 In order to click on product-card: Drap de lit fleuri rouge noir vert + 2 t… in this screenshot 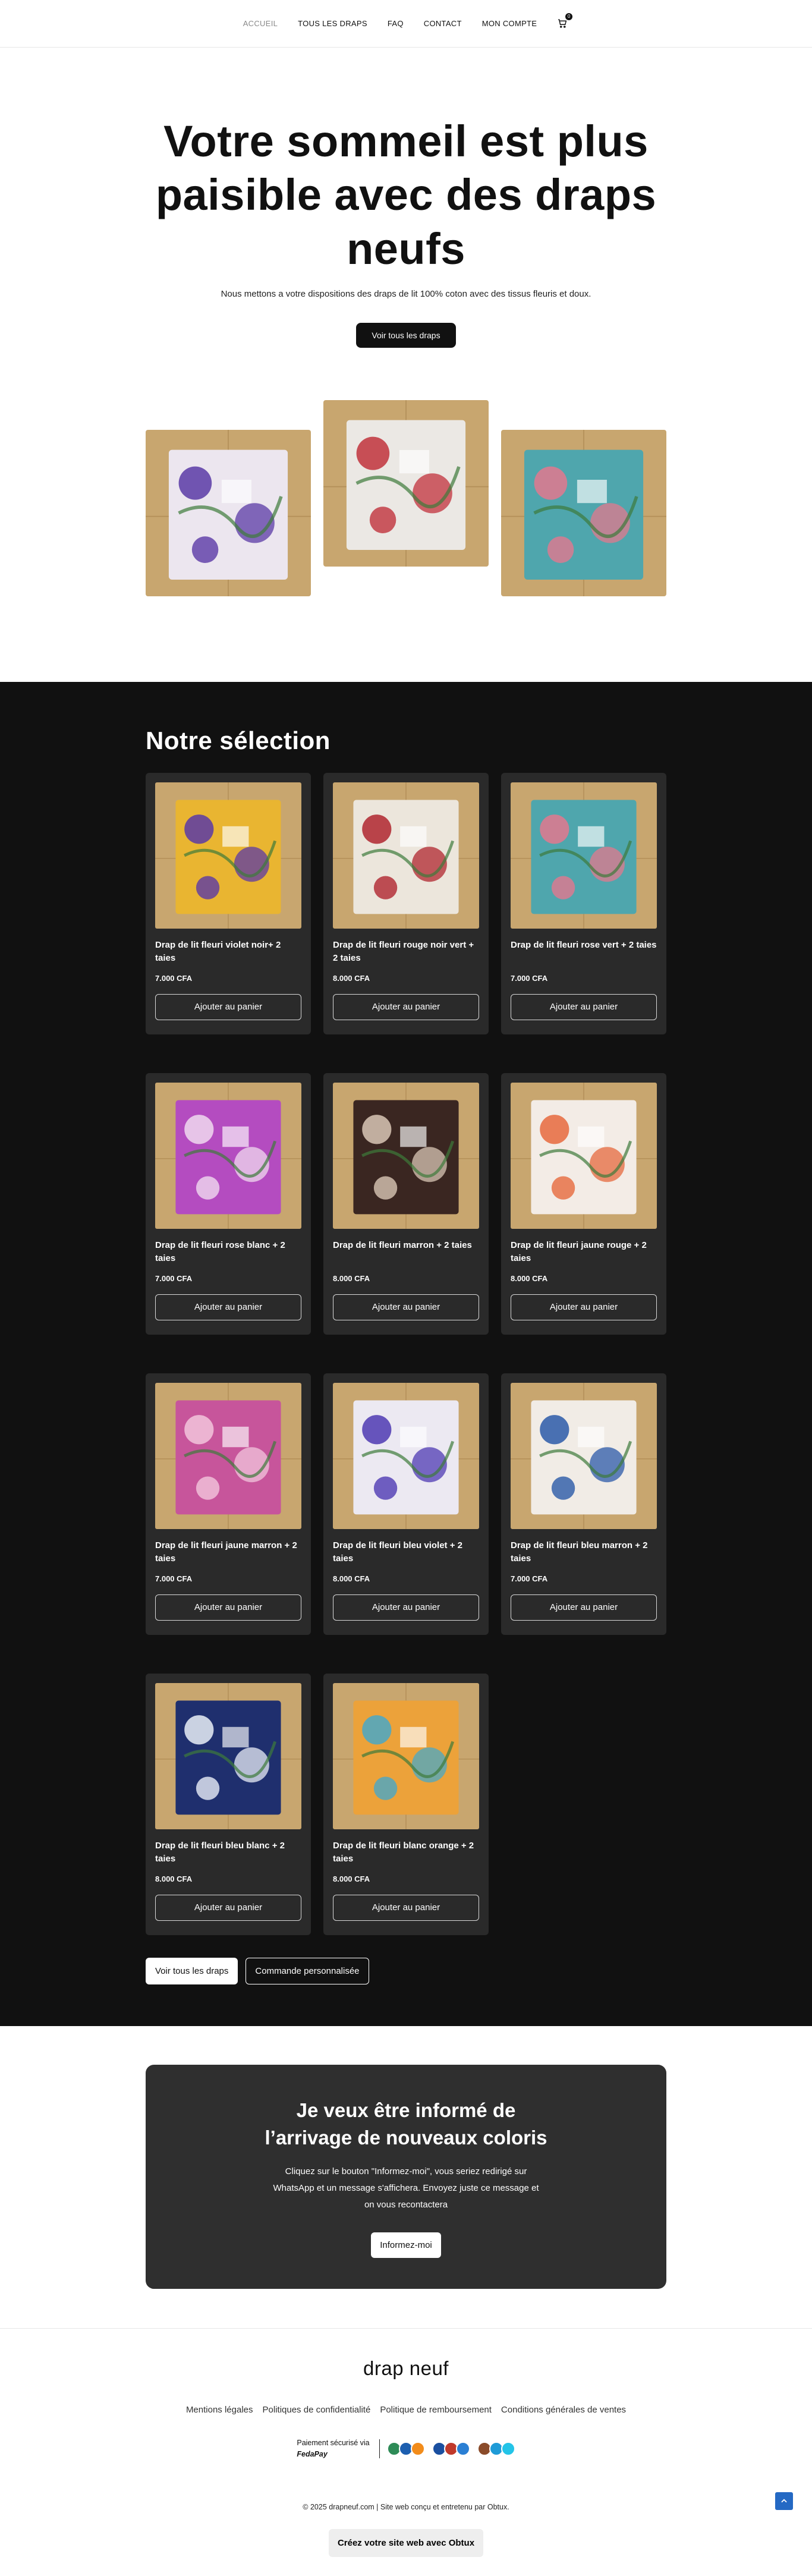, I will do `click(406, 903)`.